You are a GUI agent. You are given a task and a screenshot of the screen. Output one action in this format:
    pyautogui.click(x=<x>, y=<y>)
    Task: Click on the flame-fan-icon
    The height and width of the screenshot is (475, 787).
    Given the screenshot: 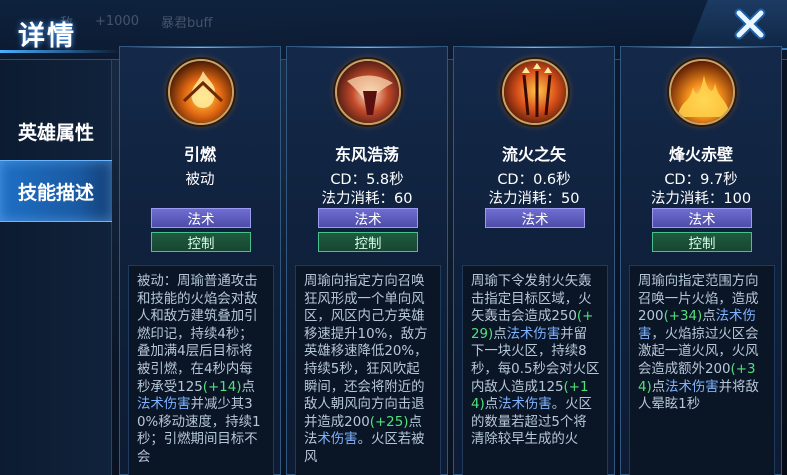 What is the action you would take?
    pyautogui.click(x=201, y=92)
    